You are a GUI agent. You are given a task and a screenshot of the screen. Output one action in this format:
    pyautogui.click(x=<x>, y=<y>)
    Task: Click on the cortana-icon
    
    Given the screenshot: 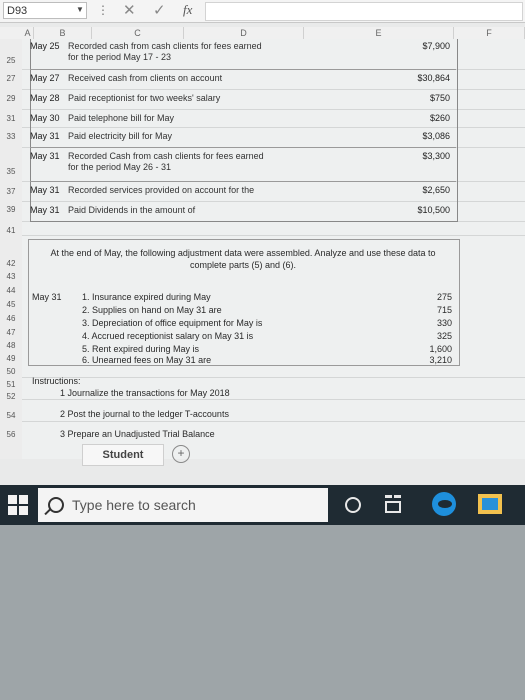 What is the action you would take?
    pyautogui.click(x=353, y=505)
    